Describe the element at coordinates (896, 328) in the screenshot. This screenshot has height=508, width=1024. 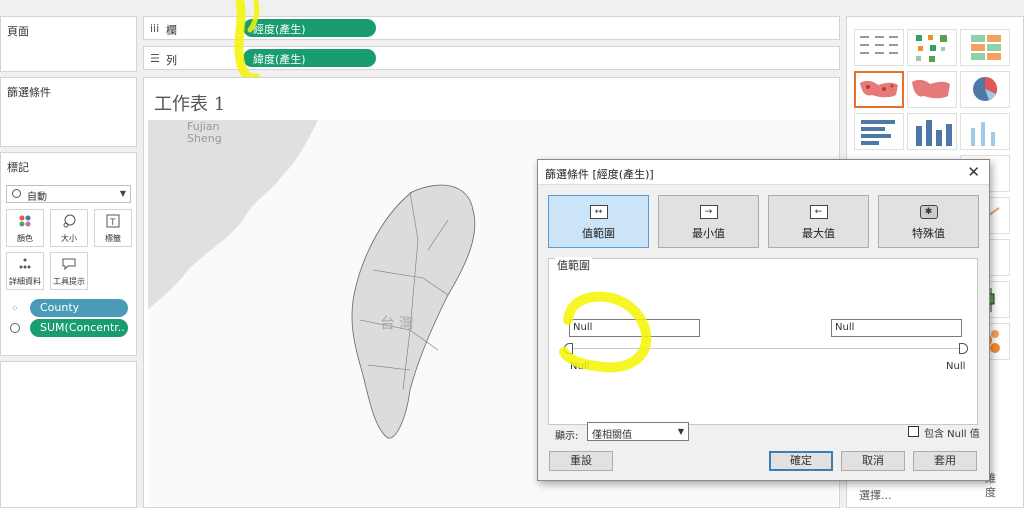
I see `max-value-input: Null` at that location.